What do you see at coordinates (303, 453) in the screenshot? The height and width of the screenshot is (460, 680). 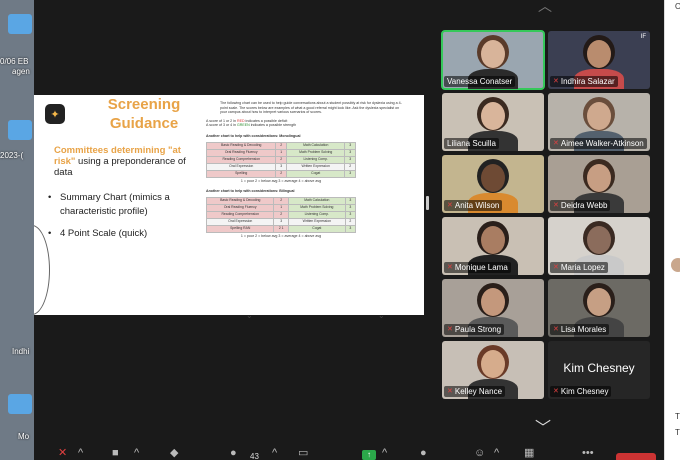 I see `chat-icon: ▭` at bounding box center [303, 453].